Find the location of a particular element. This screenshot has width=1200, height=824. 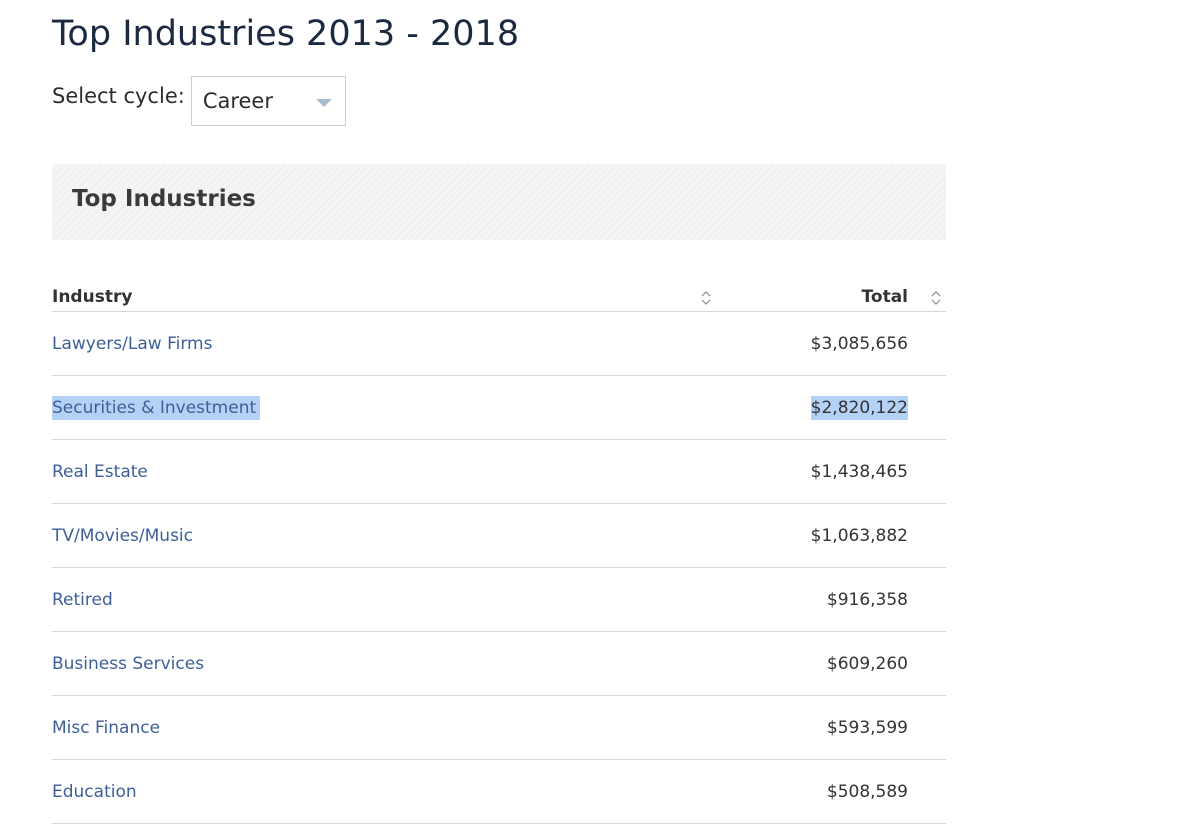

table-row: Business Services $609,260 is located at coordinates (499, 664).